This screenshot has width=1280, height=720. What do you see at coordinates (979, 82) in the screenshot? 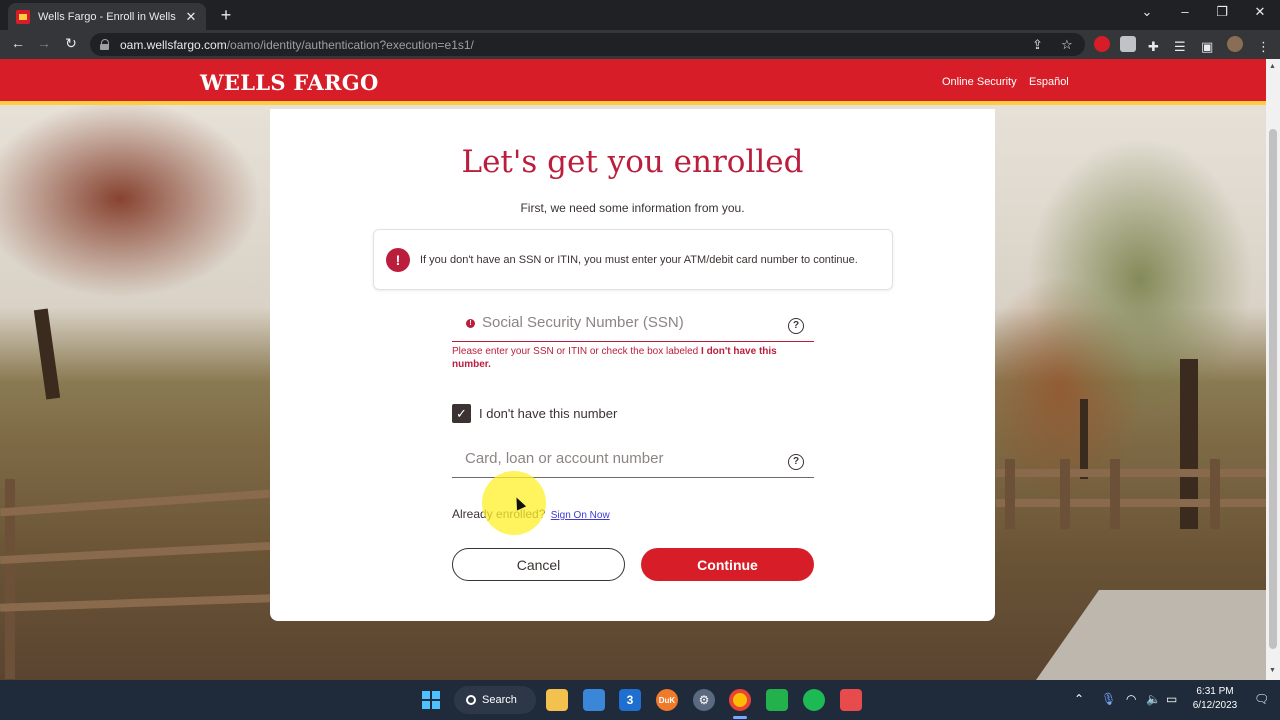
I see `online-security-link: Online Security` at bounding box center [979, 82].